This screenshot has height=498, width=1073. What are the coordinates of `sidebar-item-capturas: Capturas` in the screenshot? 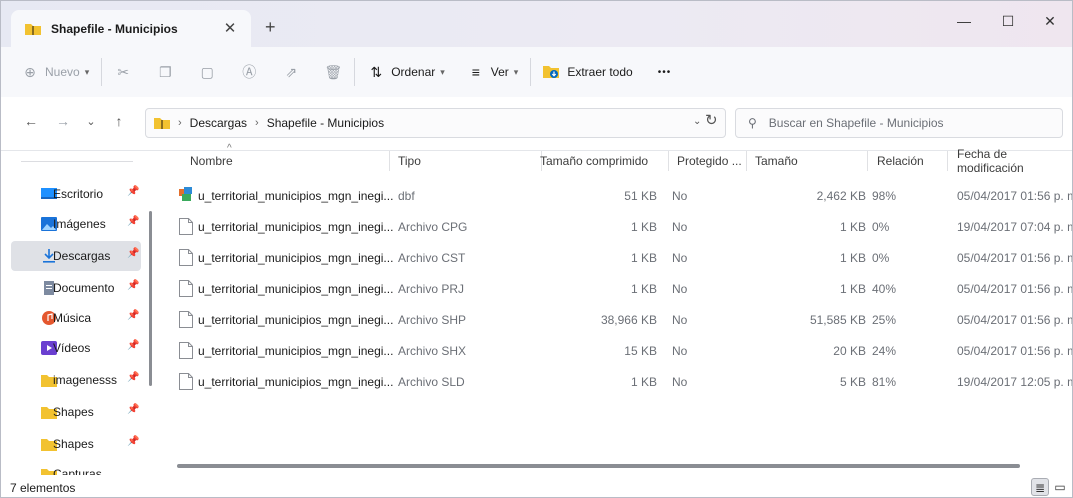 It's located at (76, 467).